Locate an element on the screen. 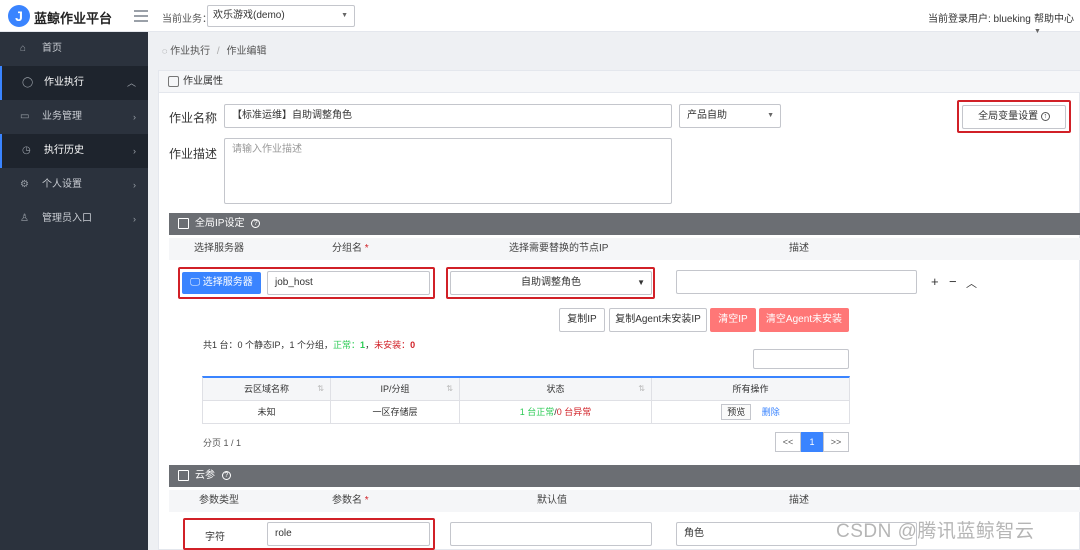 The width and height of the screenshot is (1080, 550). col-node-ip: 选择需要替换的节点IP is located at coordinates (559, 248).